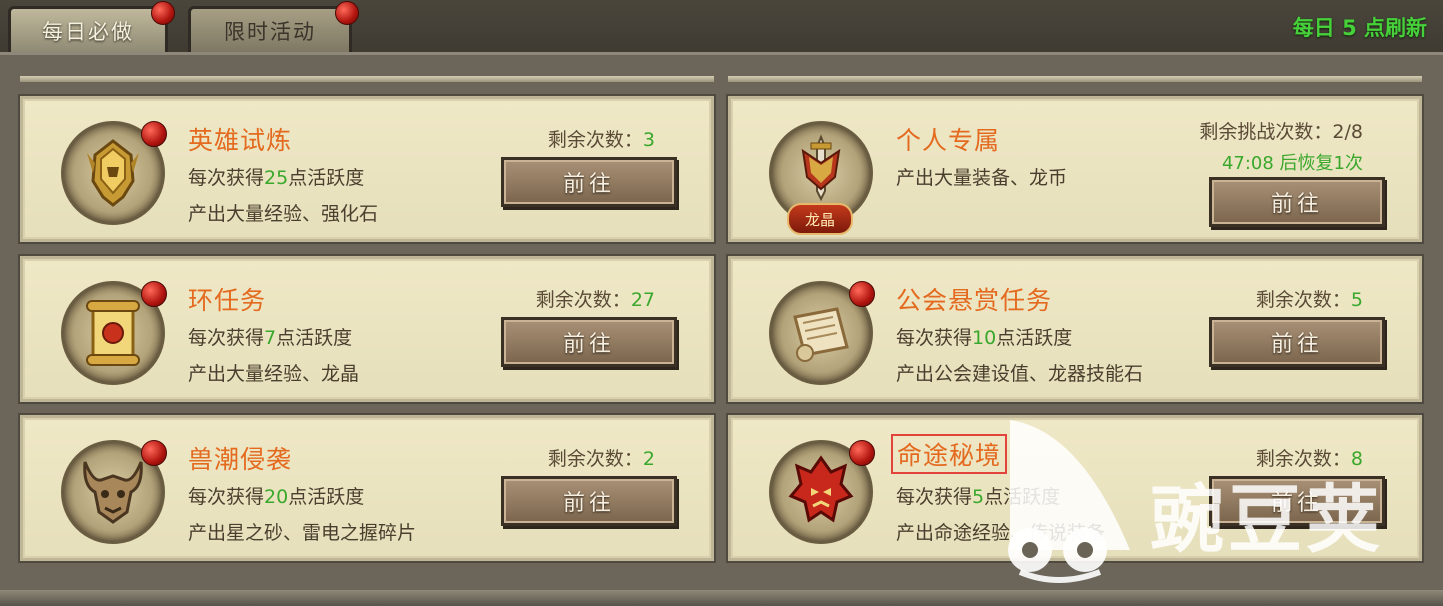 This screenshot has width=1443, height=606. I want to click on activity-output-line: 产出大量装备、龙币, so click(982, 178).